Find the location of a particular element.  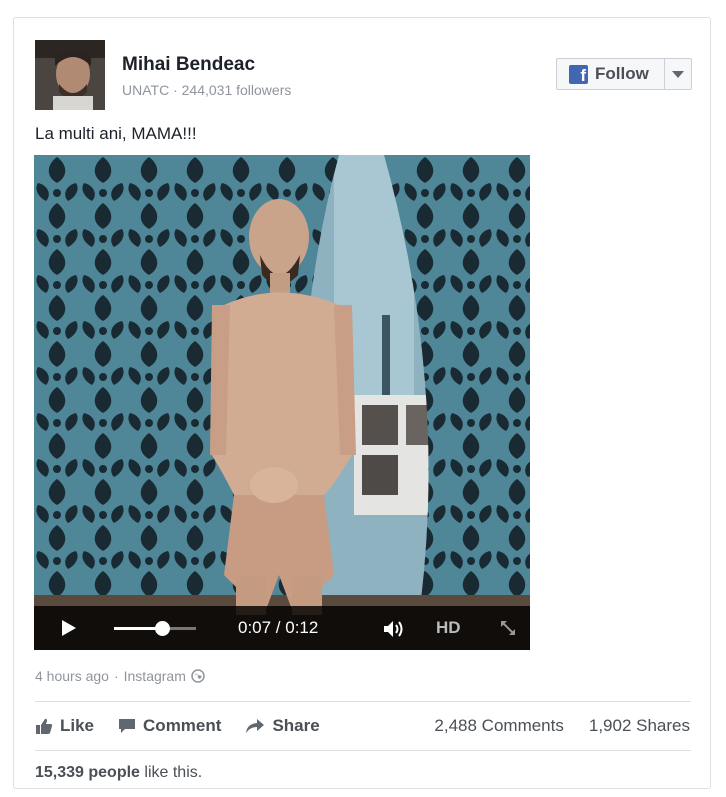

divider is located at coordinates (363, 750).